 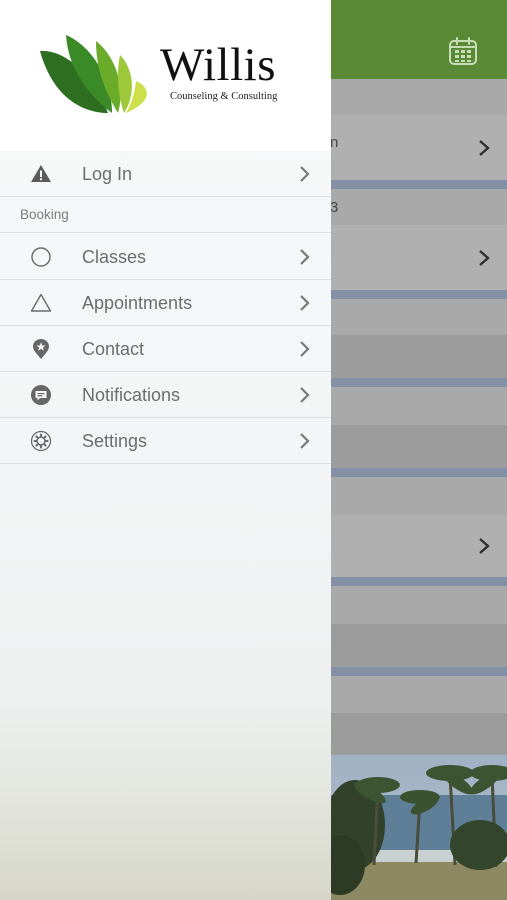 I want to click on menu-item-label: Log In, so click(x=107, y=174).